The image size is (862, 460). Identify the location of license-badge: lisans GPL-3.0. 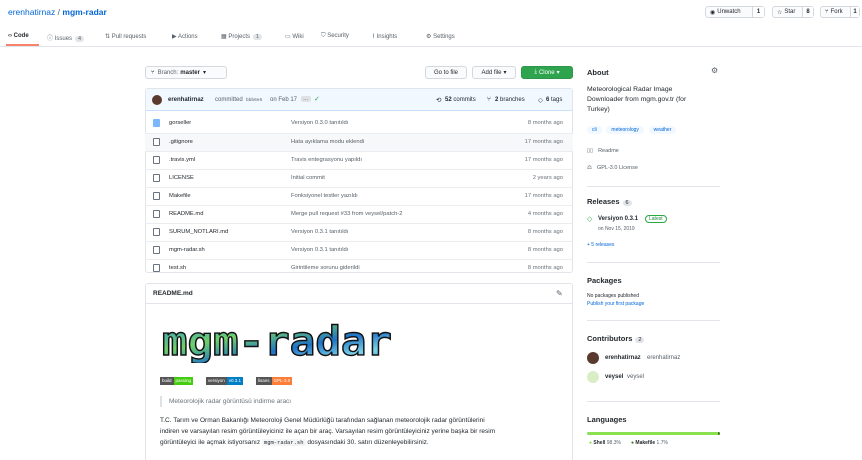
(274, 381).